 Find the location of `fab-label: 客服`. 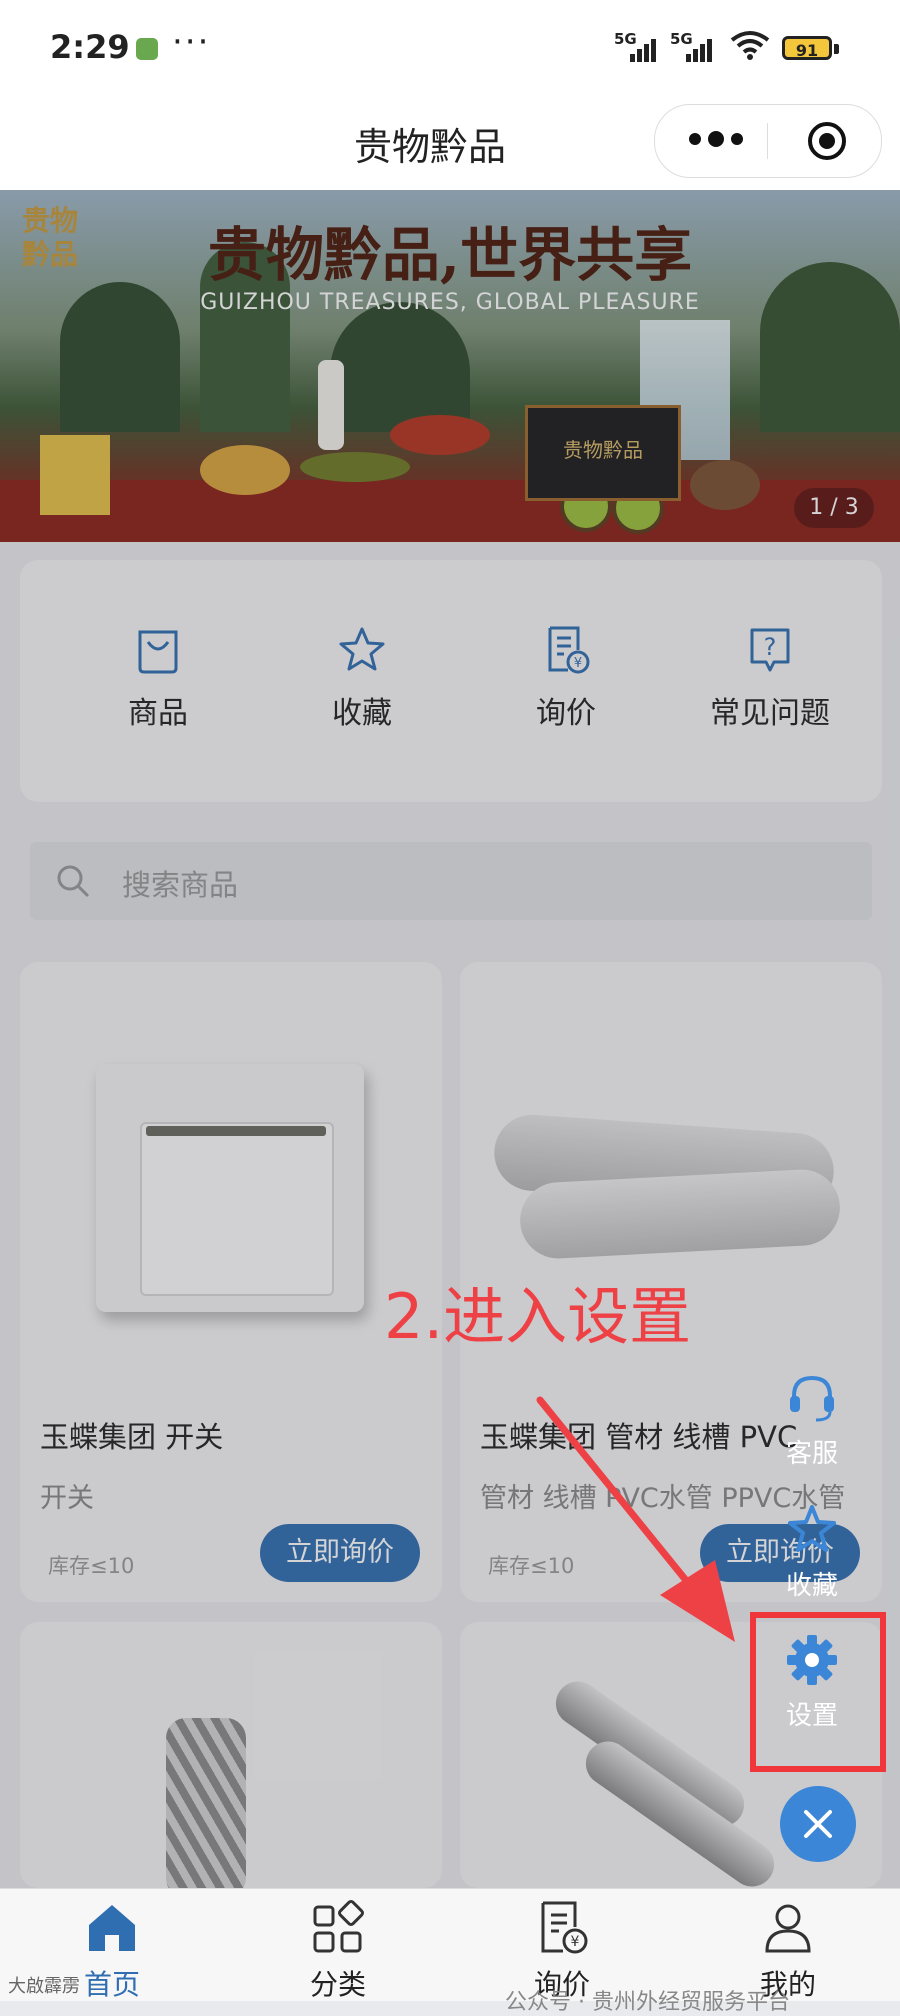

fab-label: 客服 is located at coordinates (811, 1454).